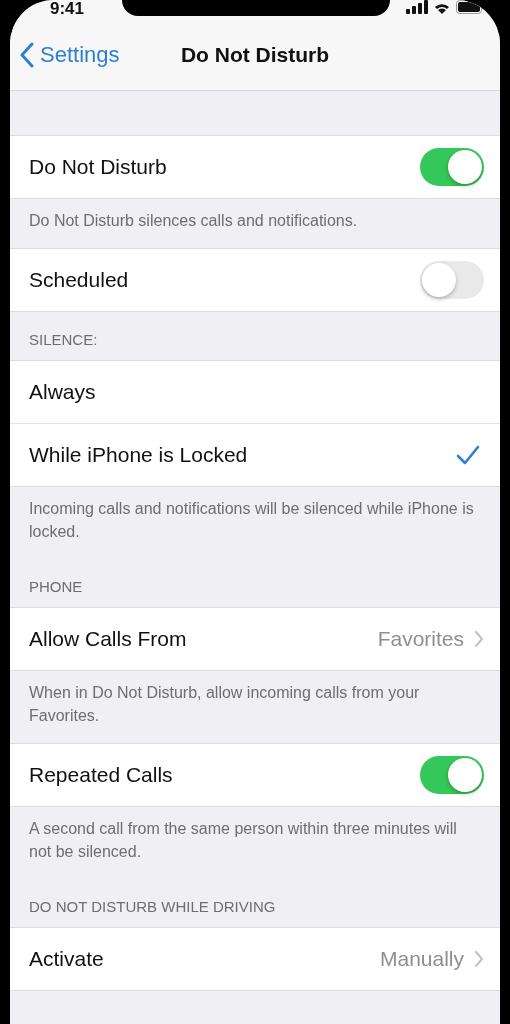 The width and height of the screenshot is (510, 1024). Describe the element at coordinates (255, 523) in the screenshot. I see `section-footer: Incoming calls and notifications will be silenced while iPhone is locked.` at that location.